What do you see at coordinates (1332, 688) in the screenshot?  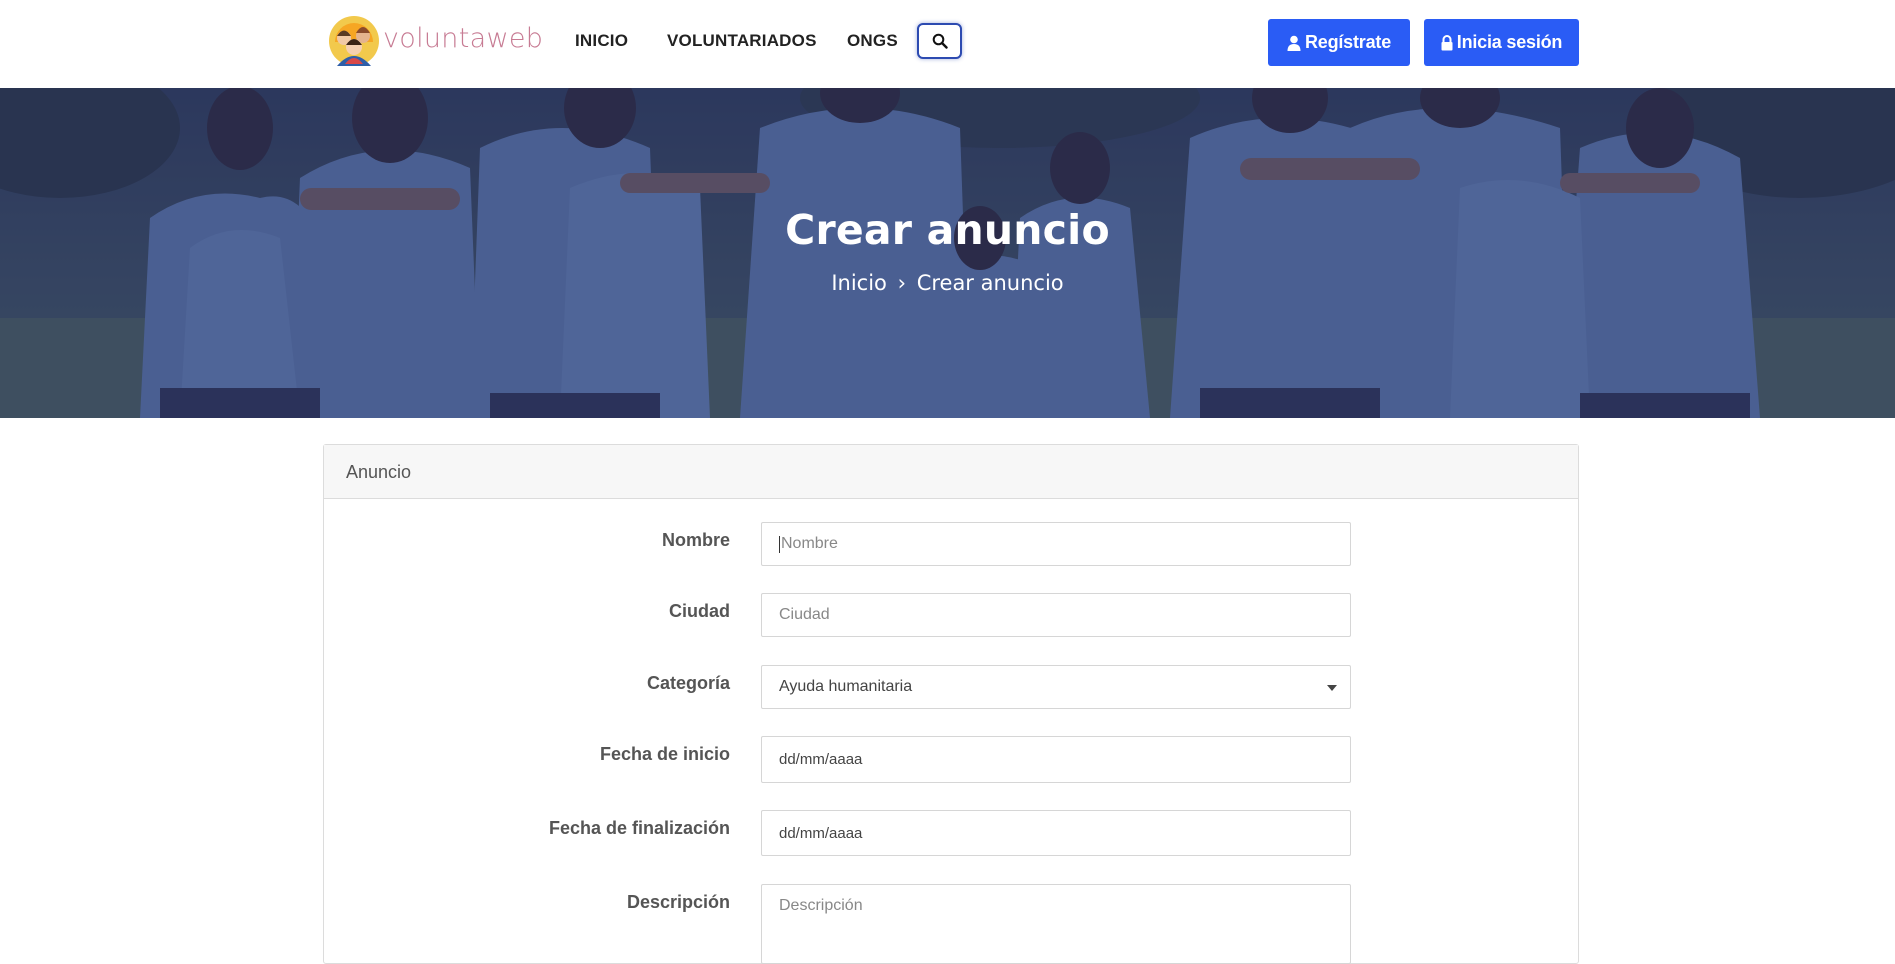 I see `caret-down-icon` at bounding box center [1332, 688].